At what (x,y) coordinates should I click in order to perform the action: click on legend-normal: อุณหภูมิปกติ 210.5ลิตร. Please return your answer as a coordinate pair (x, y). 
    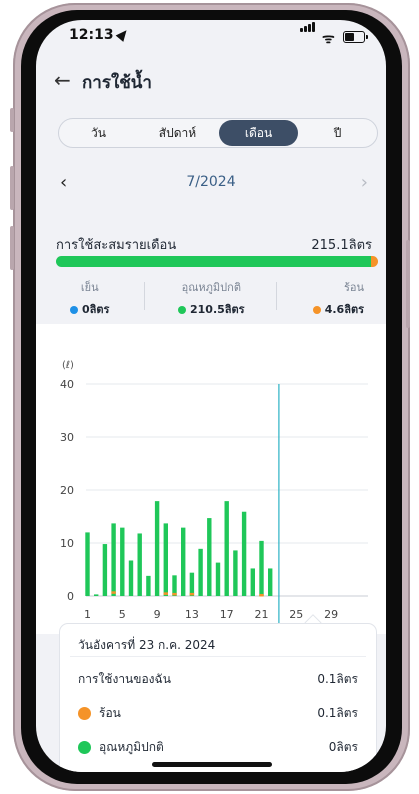
    Looking at the image, I should click on (211, 297).